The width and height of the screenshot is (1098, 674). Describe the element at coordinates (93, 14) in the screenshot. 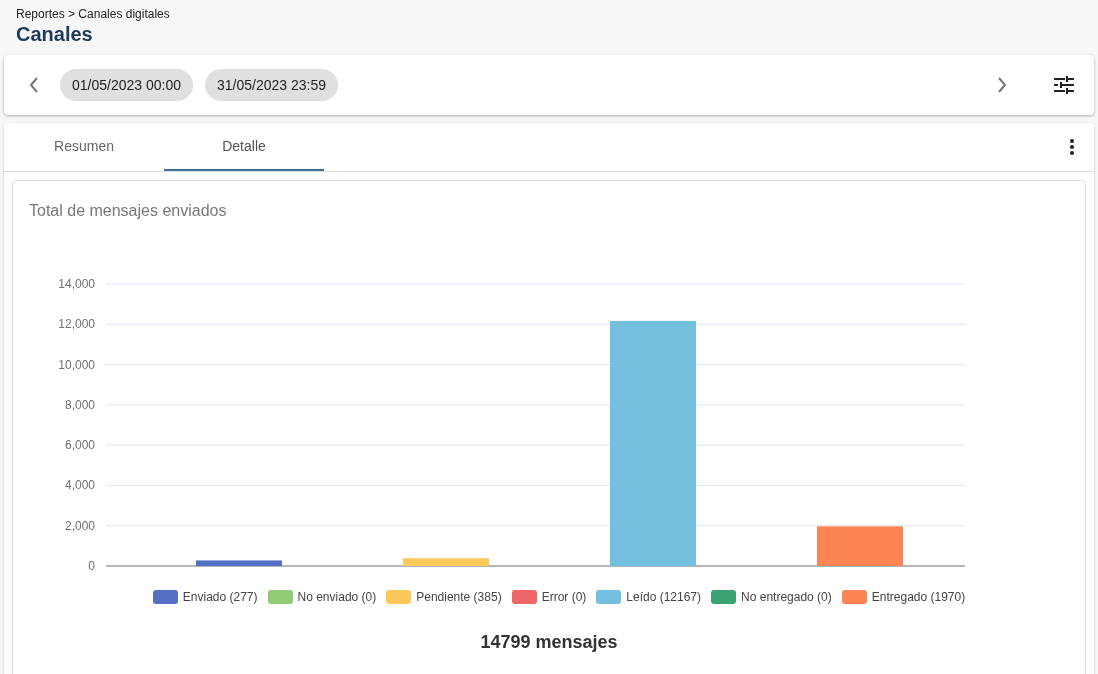

I see `breadcrumb: Reportes > Canales digitales` at that location.